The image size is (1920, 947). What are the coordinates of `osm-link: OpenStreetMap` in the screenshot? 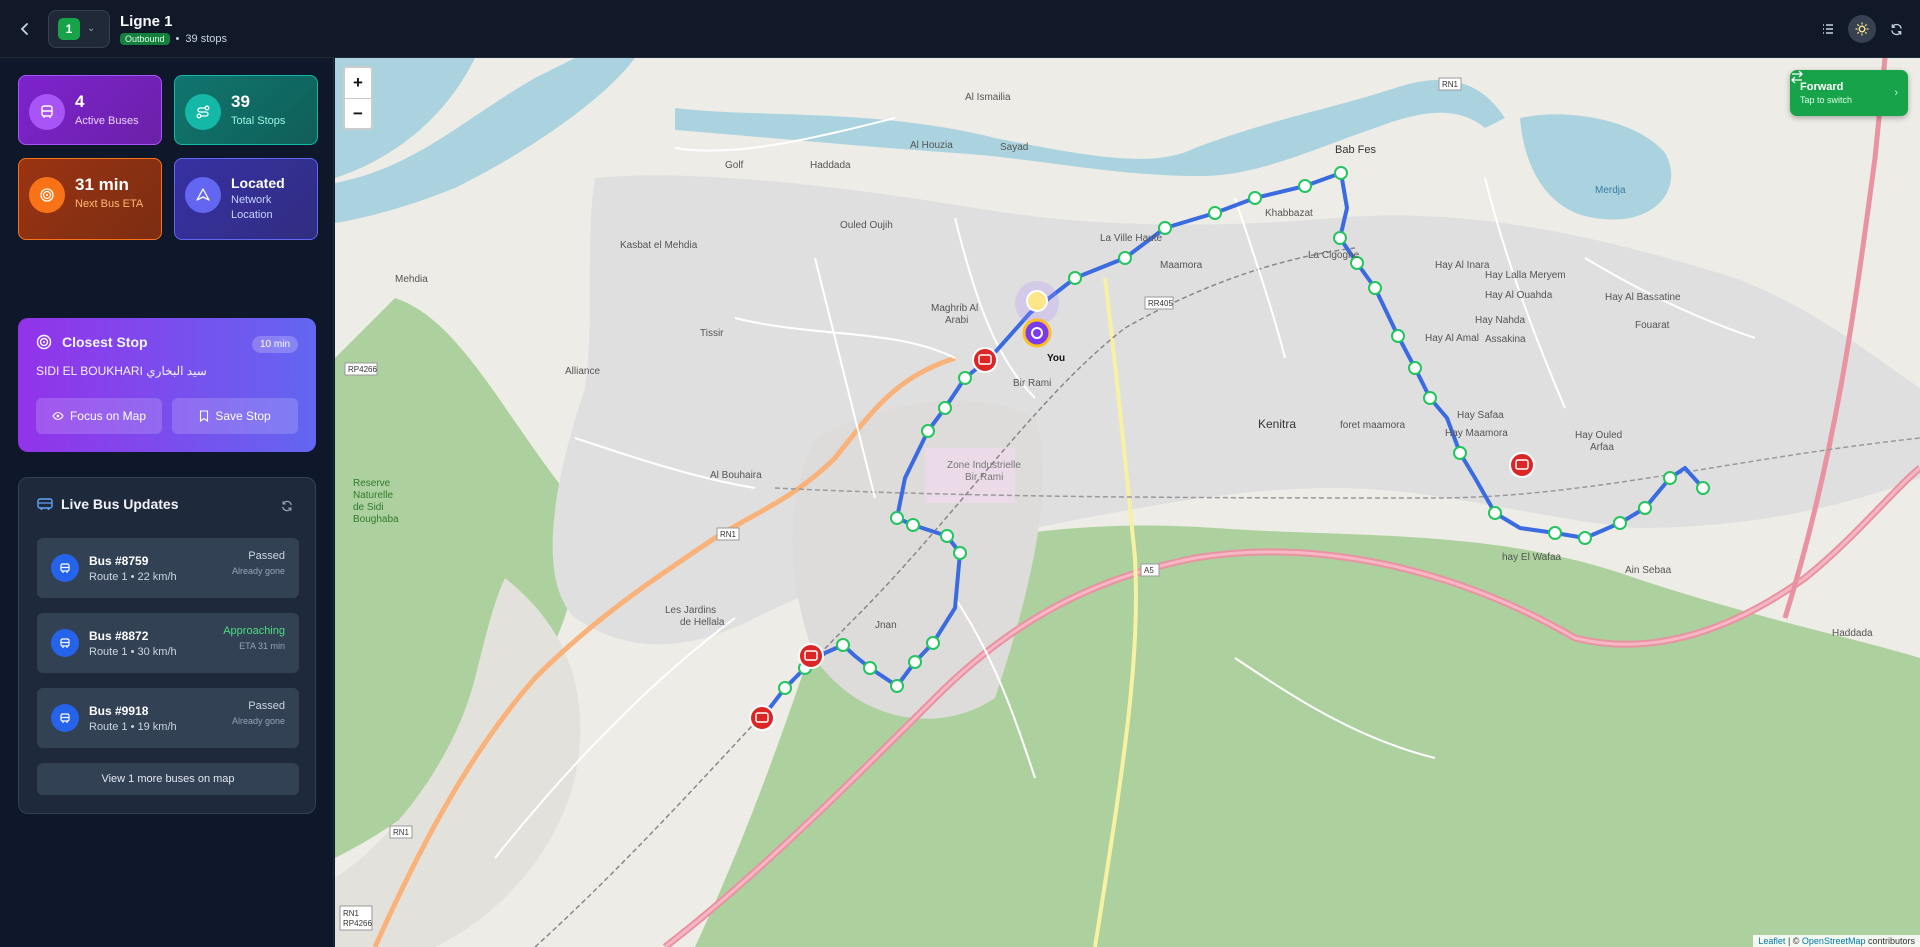 It's located at (1834, 941).